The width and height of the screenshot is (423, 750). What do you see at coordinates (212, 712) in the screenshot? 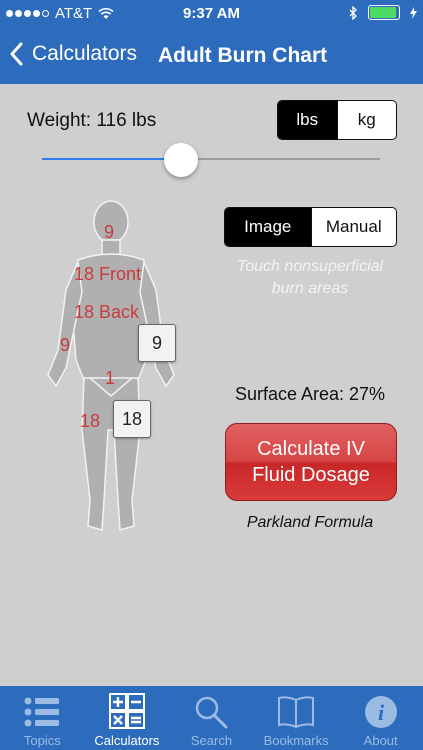
I see `search-icon` at bounding box center [212, 712].